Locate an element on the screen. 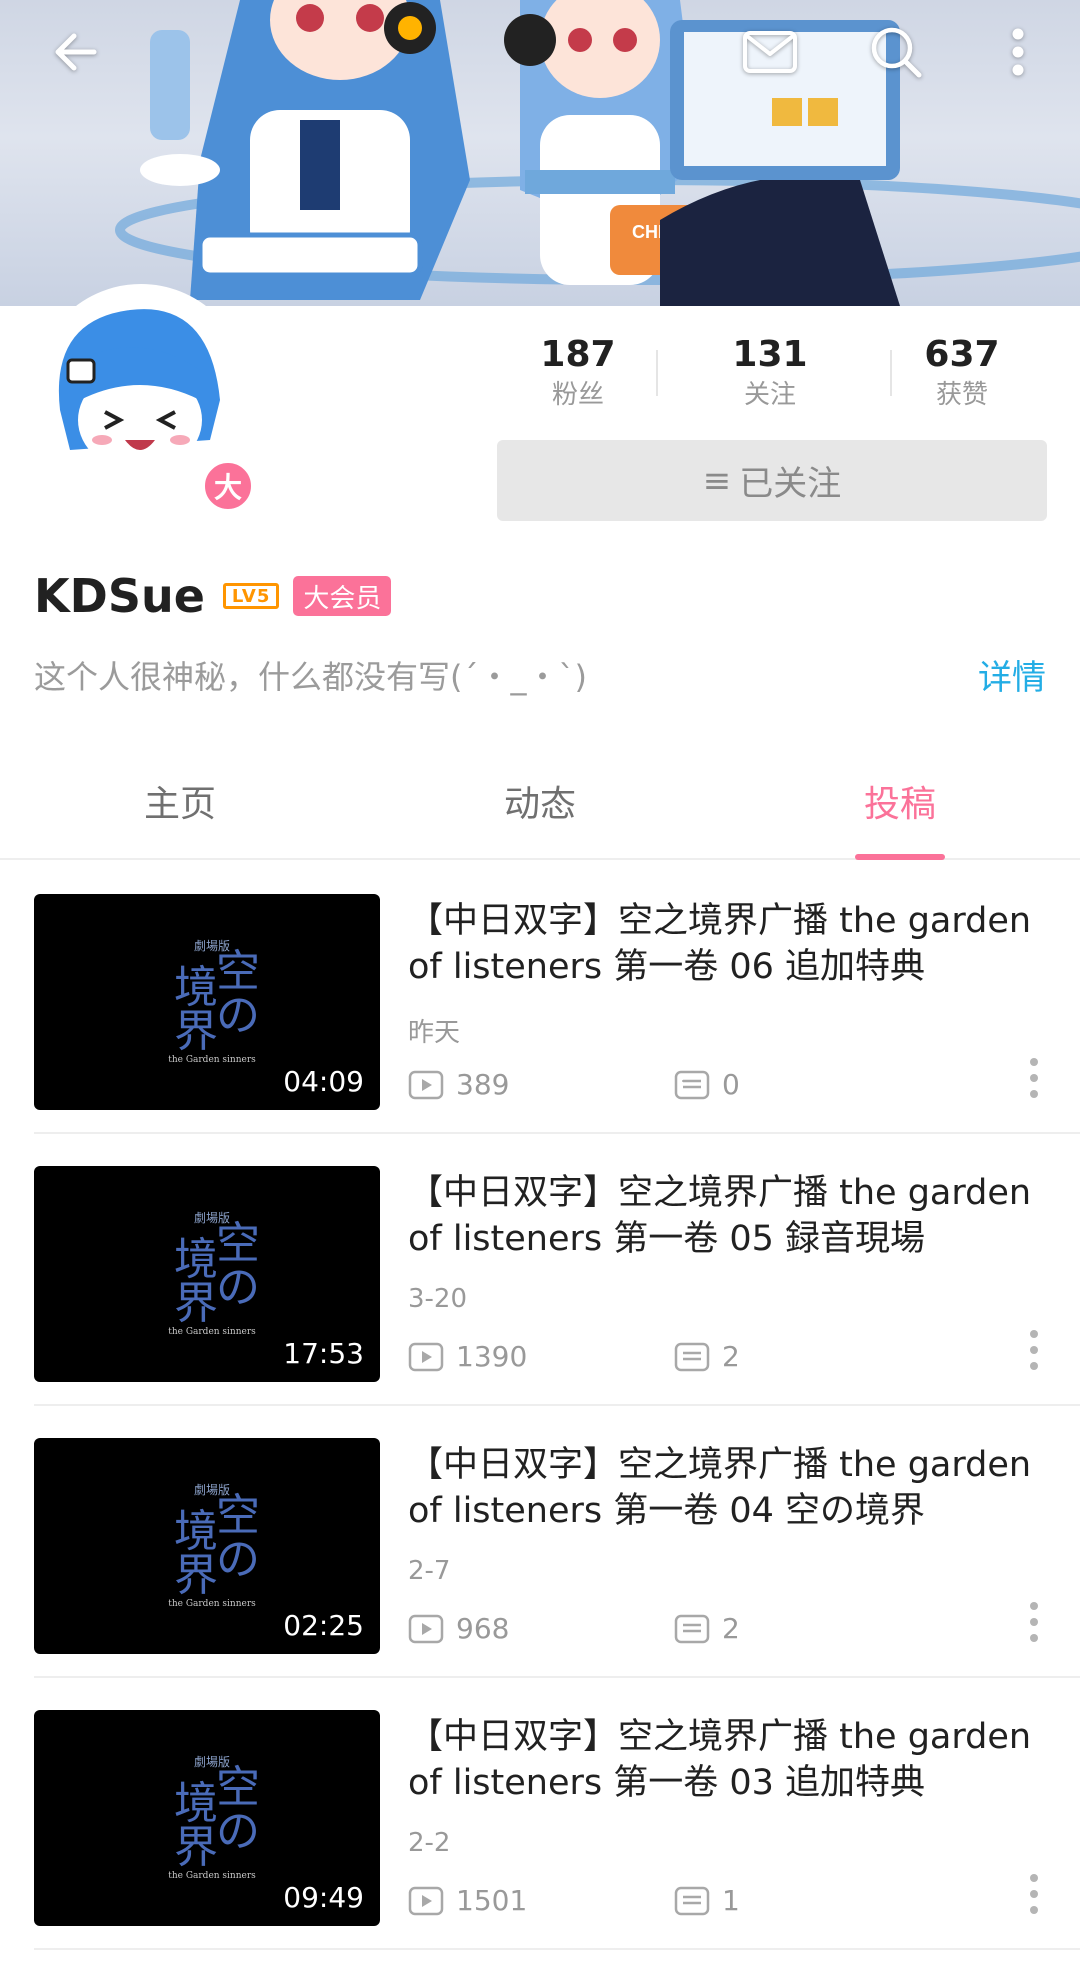  video-comments: 1 is located at coordinates (707, 1900).